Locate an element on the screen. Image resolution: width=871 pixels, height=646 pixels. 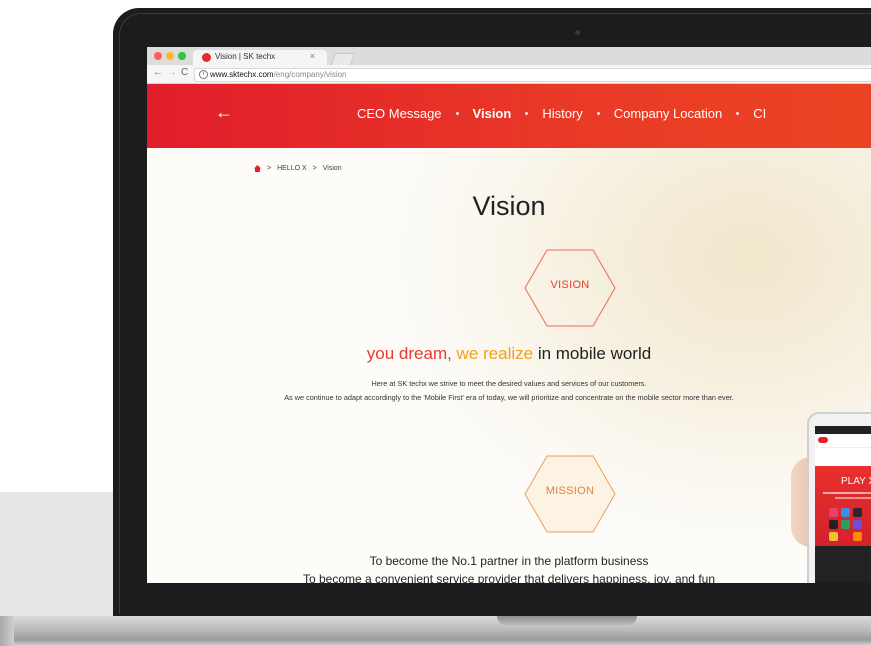
tagline-you-dream: you dream, is located at coordinates (411, 353).